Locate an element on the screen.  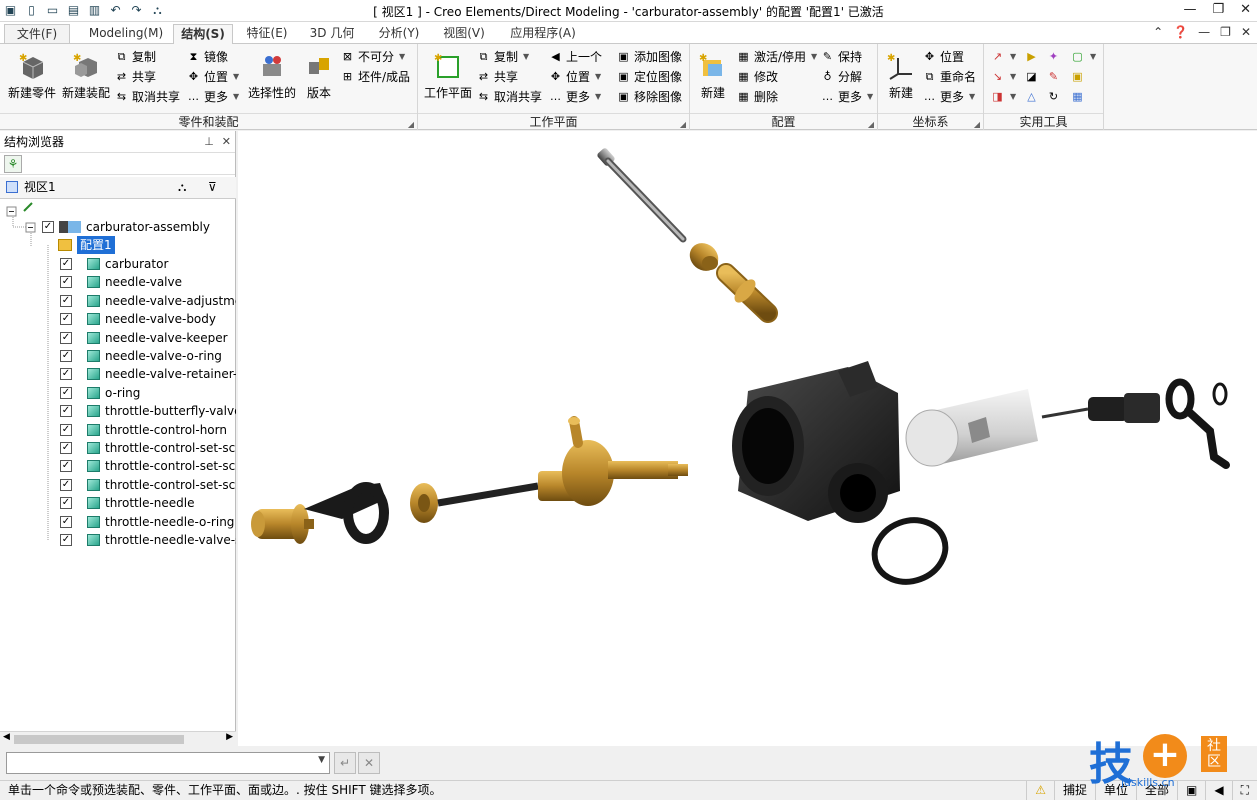
tree-part-item: ✓ needle-valve is located at coordinates (121, 282).